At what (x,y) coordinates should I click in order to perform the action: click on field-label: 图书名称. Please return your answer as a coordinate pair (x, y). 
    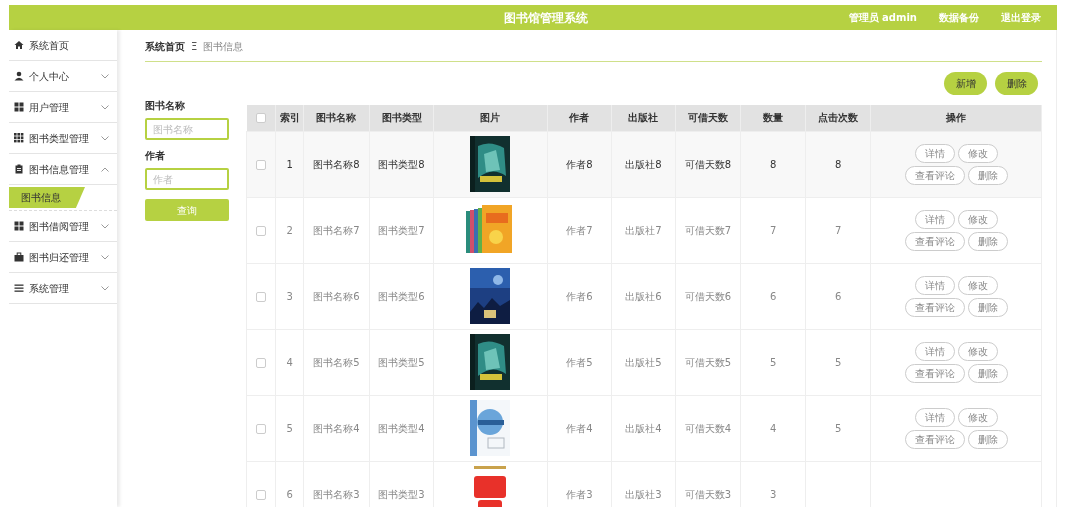
    Looking at the image, I should click on (165, 106).